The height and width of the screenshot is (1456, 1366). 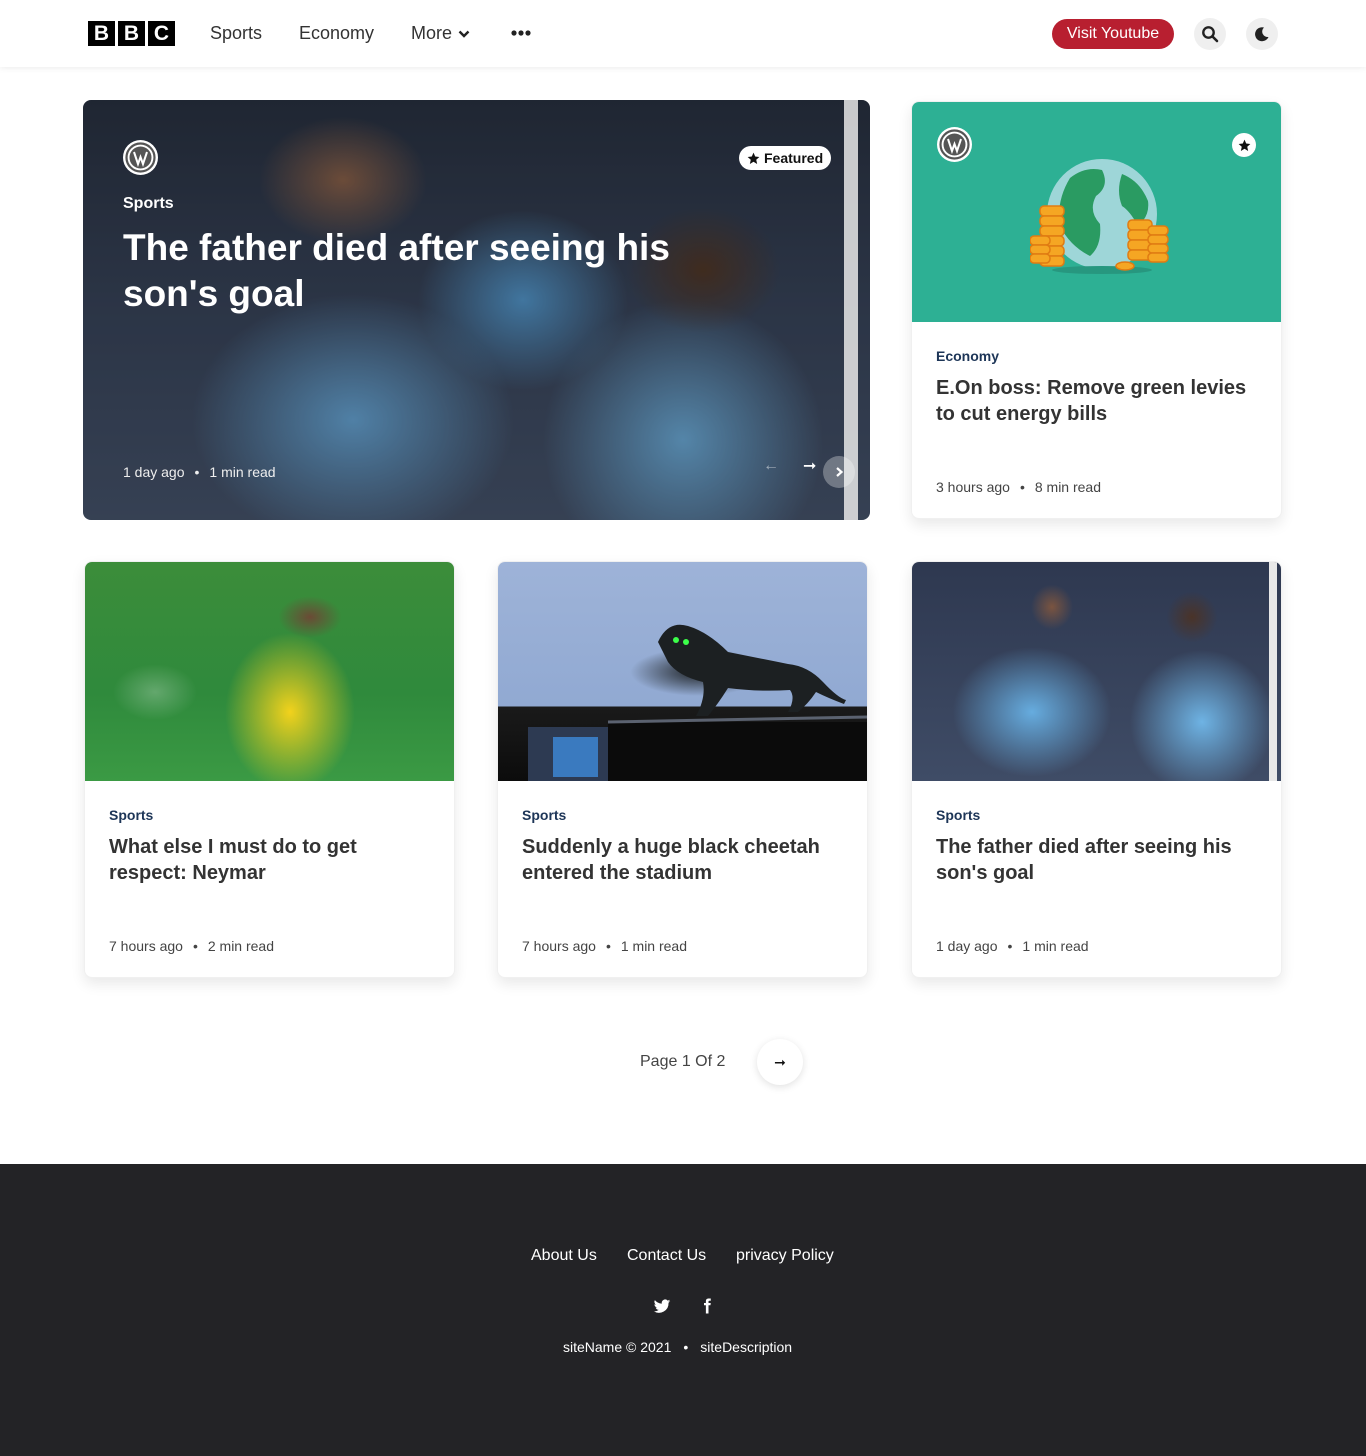 I want to click on hero-read-time: 1 min read, so click(x=242, y=472).